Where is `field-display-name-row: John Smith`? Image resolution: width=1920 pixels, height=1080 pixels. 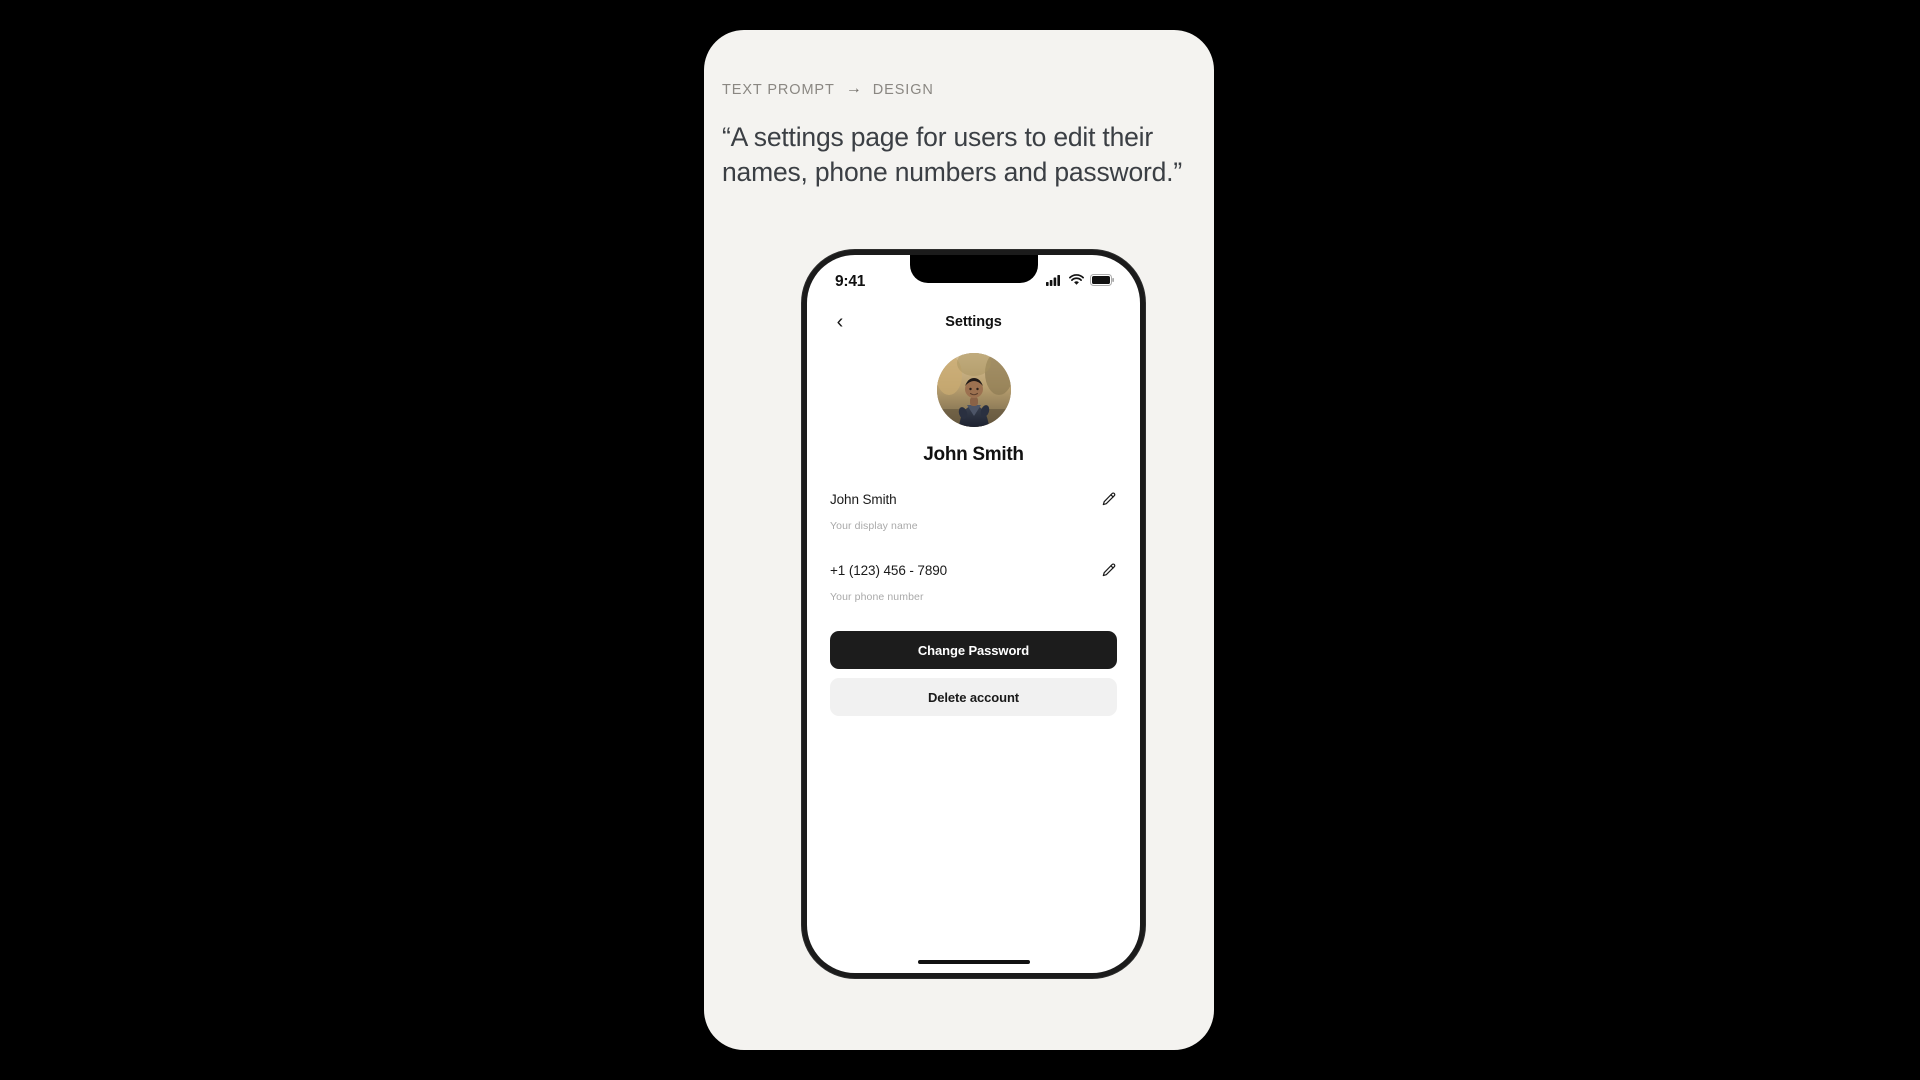 field-display-name-row: John Smith is located at coordinates (973, 499).